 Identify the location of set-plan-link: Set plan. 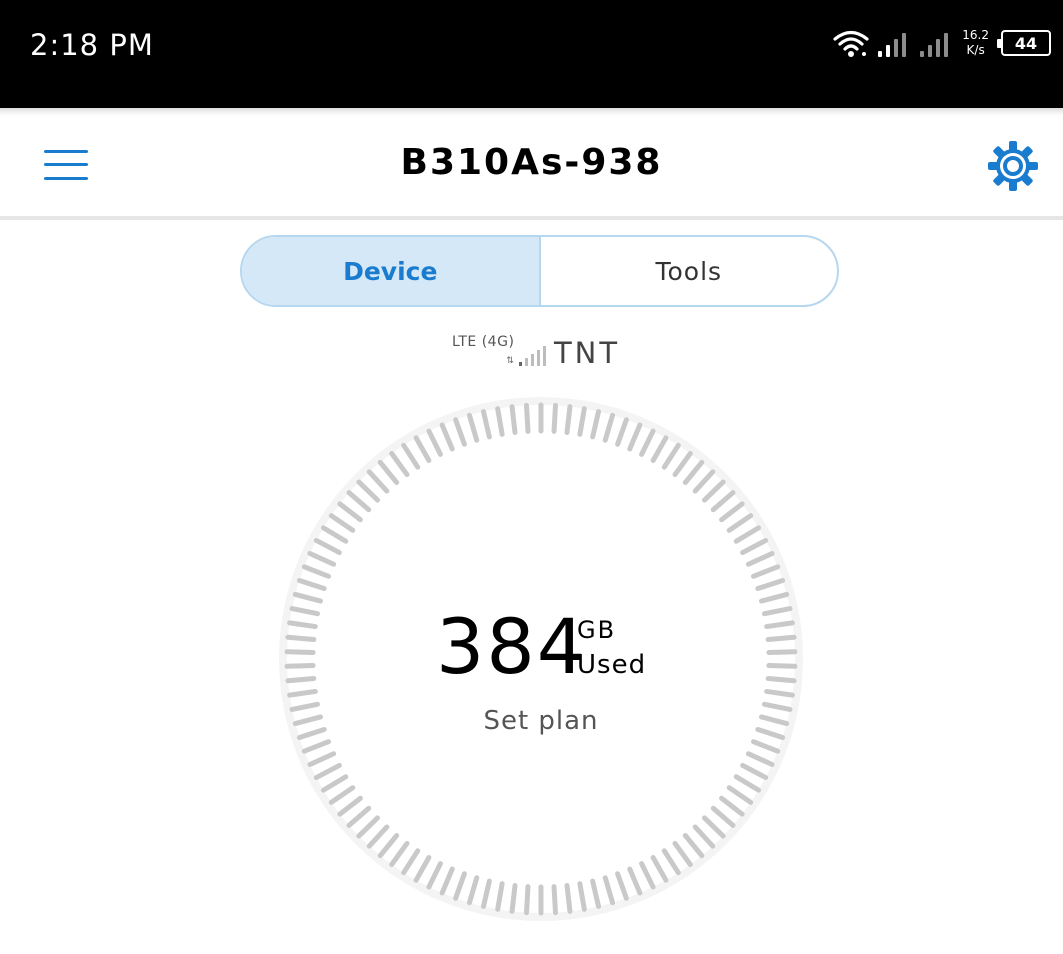
(541, 721).